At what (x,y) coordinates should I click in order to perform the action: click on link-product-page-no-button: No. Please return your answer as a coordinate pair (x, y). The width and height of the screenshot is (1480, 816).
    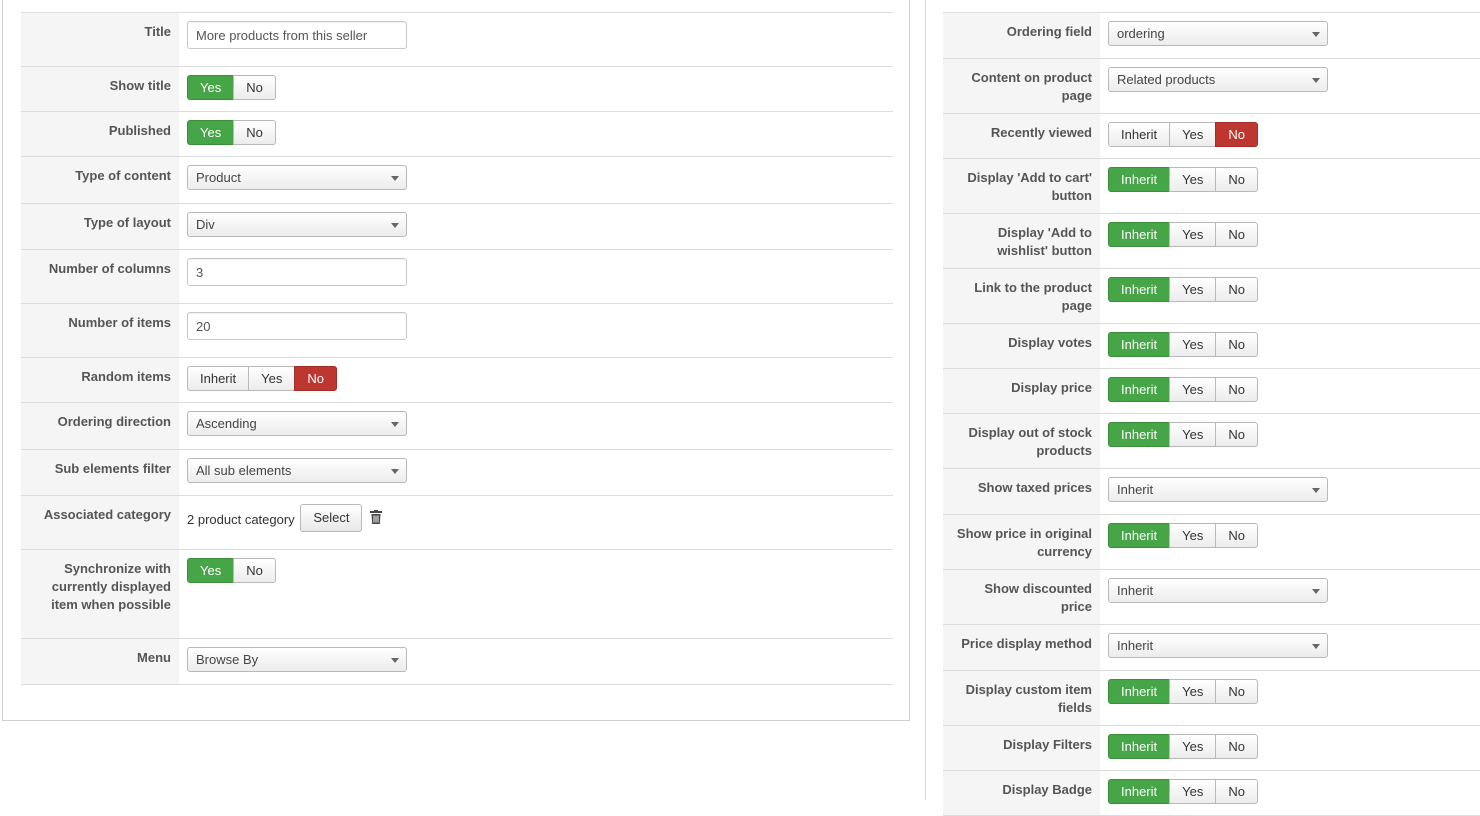
    Looking at the image, I should click on (1236, 289).